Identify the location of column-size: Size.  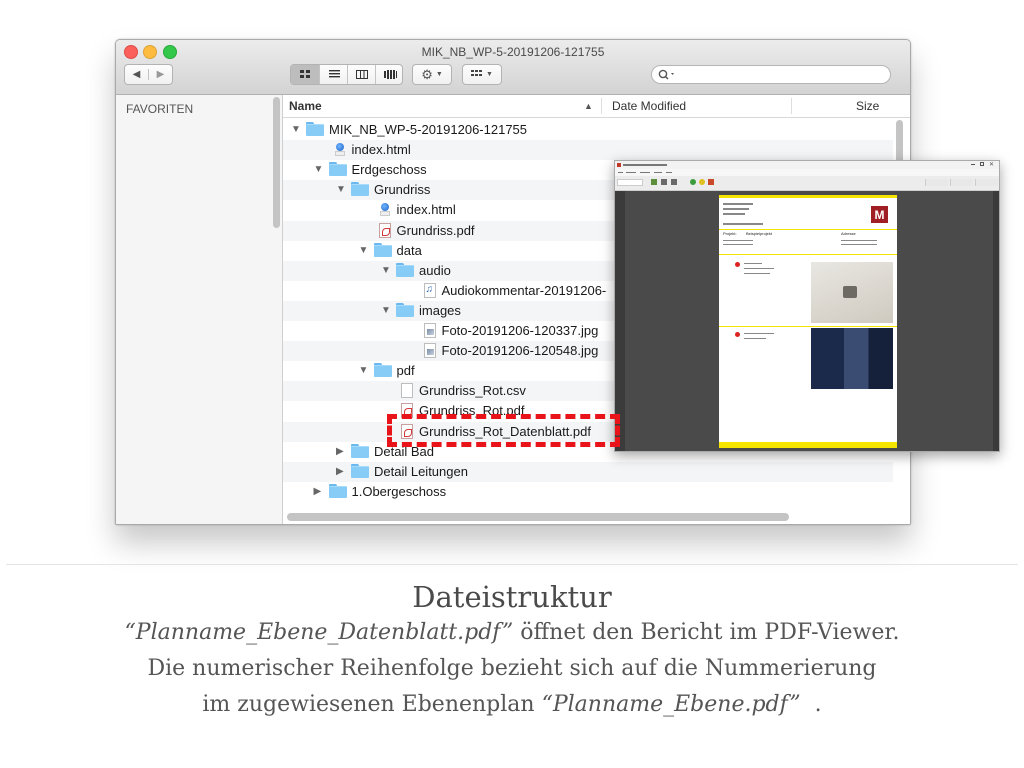
(867, 106).